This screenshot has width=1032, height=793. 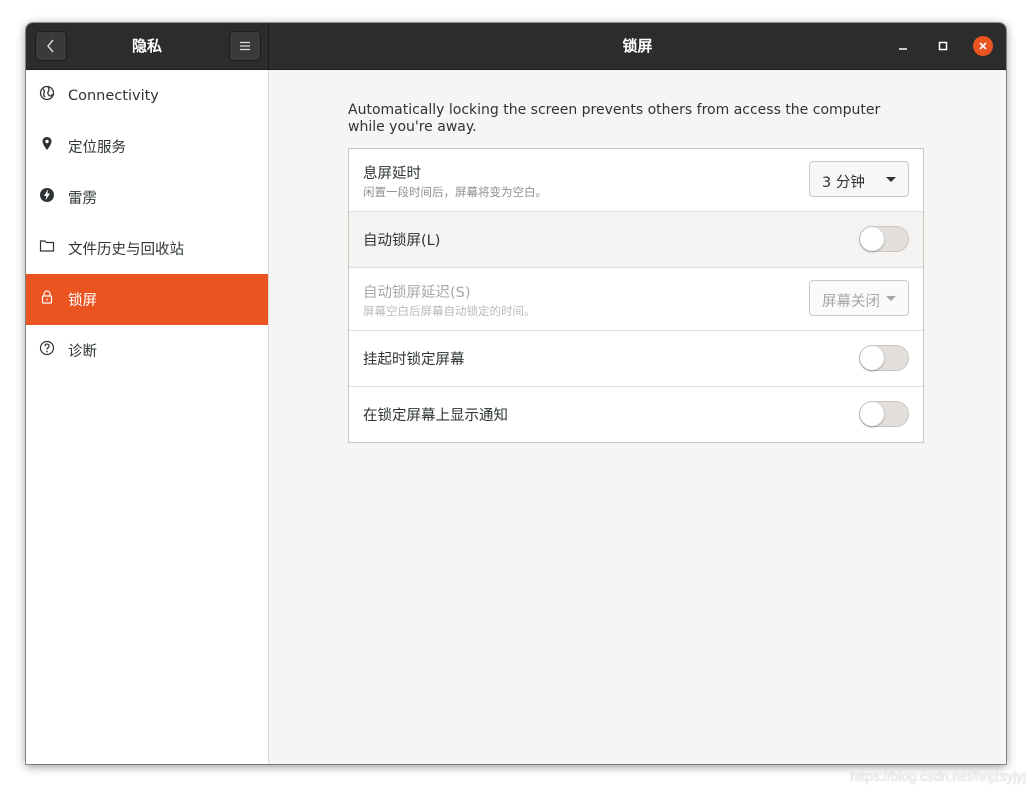 I want to click on hamburger-icon, so click(x=245, y=46).